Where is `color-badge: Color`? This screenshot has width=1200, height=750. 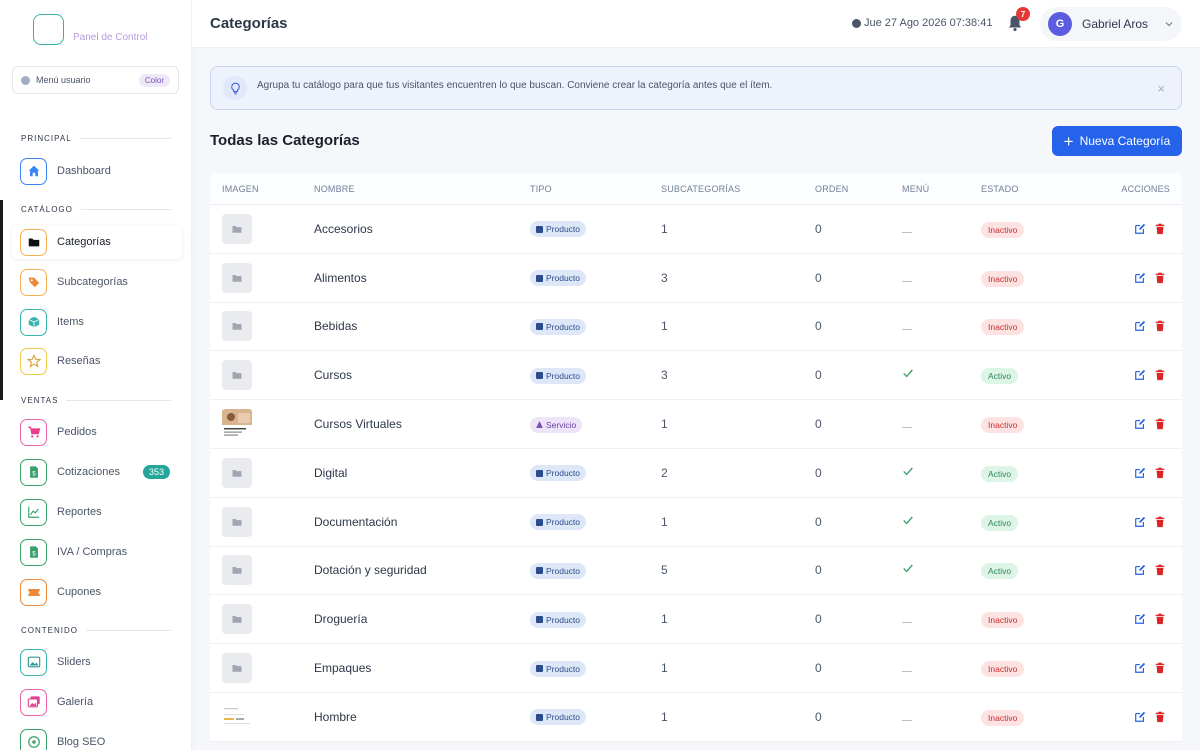 color-badge: Color is located at coordinates (154, 80).